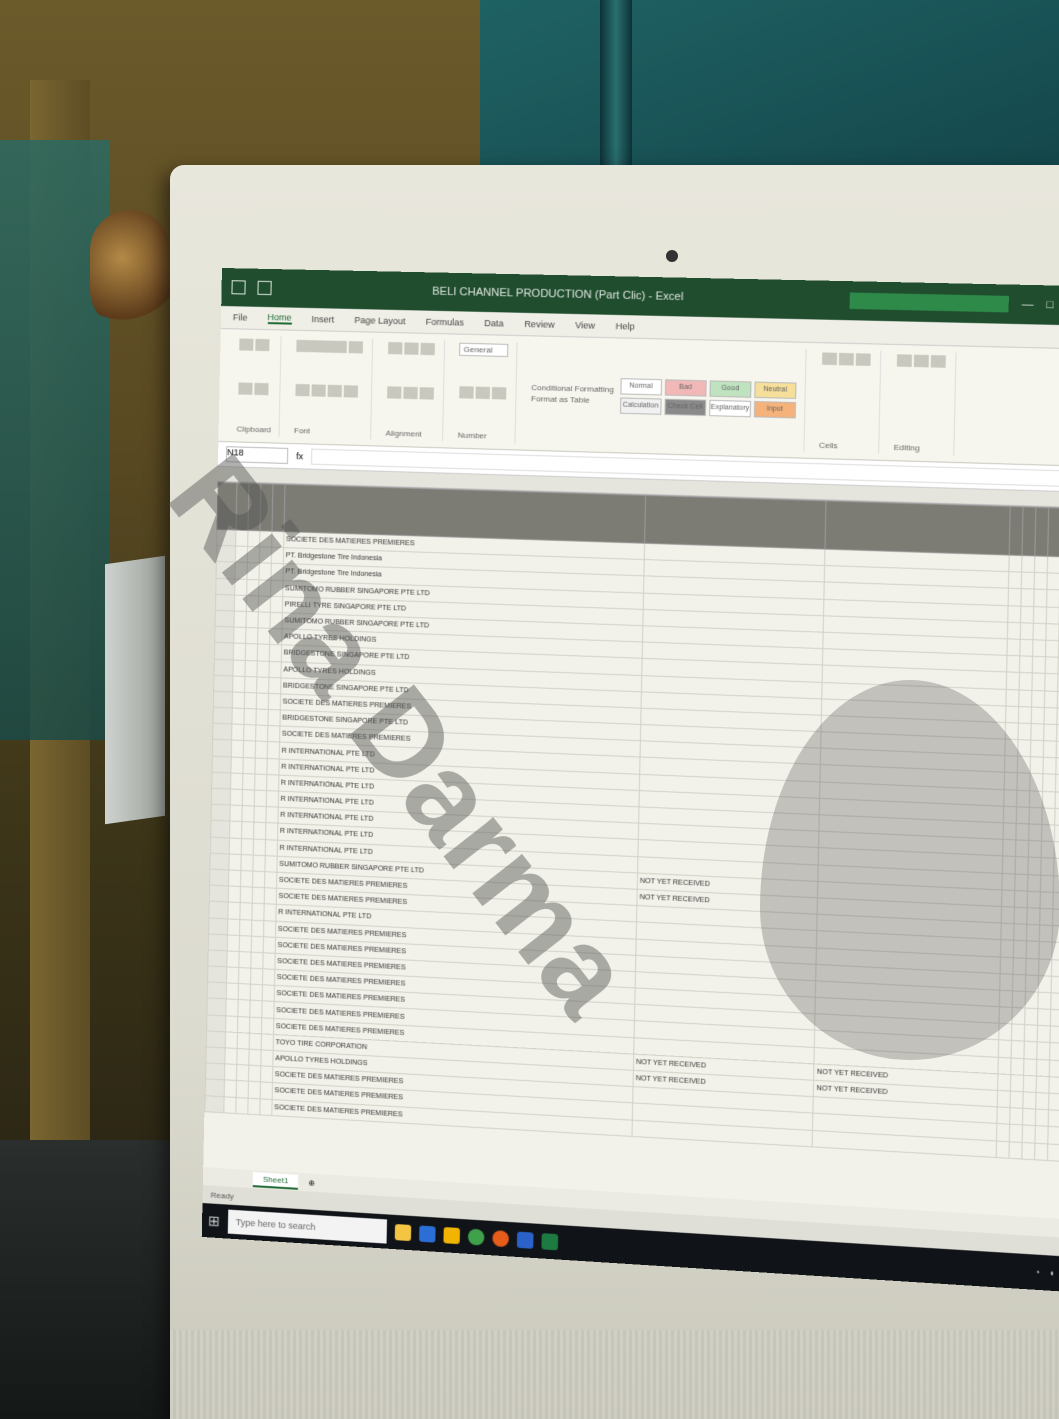  I want to click on copy-icon, so click(245, 388).